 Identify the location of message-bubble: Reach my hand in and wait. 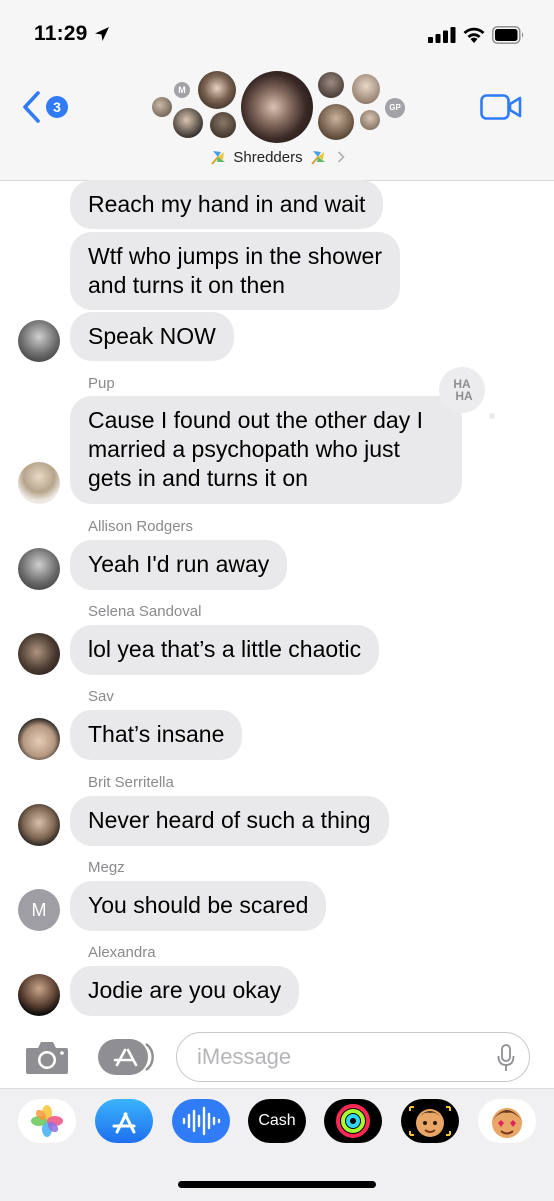
(227, 204).